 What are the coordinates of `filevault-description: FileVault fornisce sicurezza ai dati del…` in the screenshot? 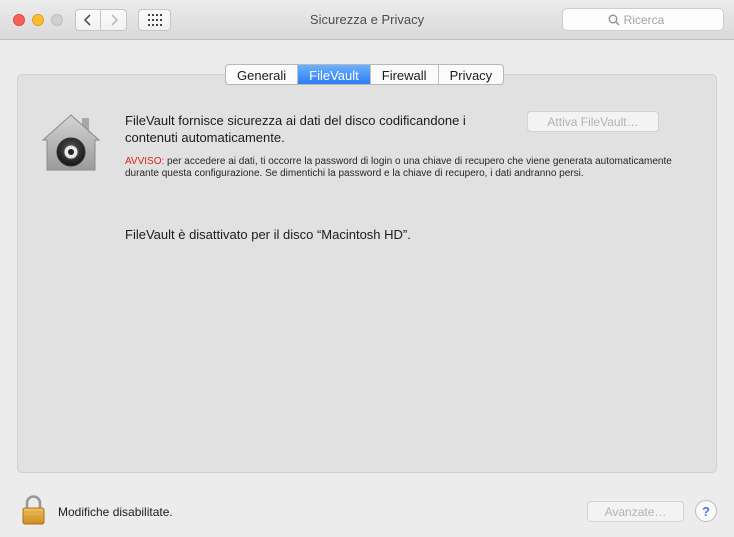 It's located at (295, 129).